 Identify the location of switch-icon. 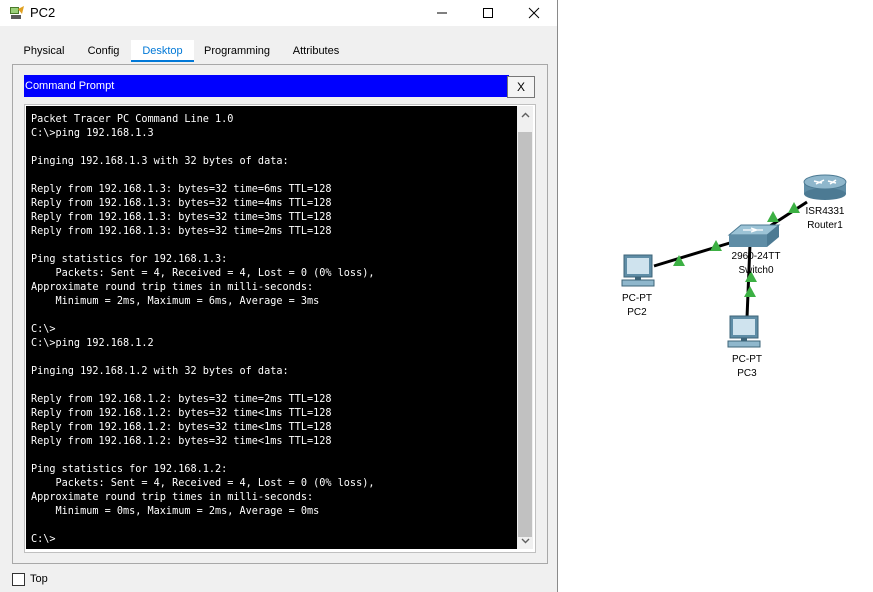
(754, 237).